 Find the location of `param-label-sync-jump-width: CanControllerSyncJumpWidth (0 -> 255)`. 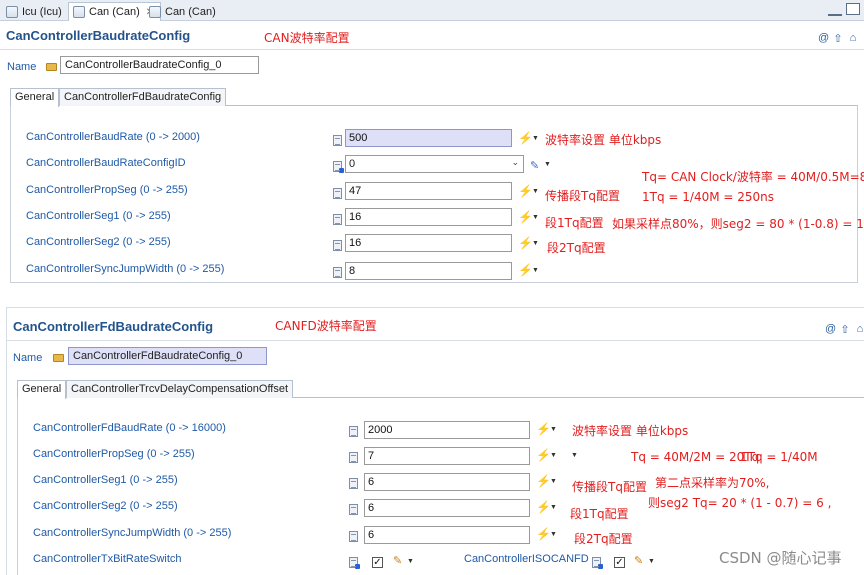

param-label-sync-jump-width: CanControllerSyncJumpWidth (0 -> 255) is located at coordinates (132, 533).